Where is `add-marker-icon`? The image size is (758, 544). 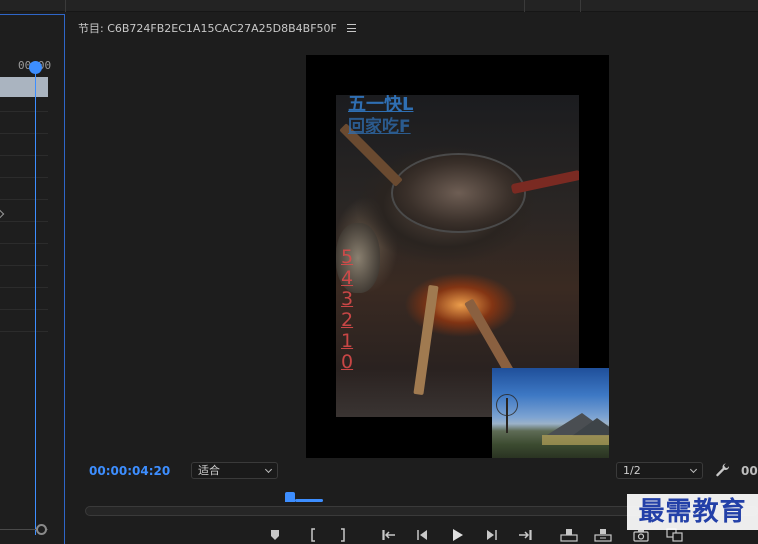 add-marker-icon is located at coordinates (275, 534).